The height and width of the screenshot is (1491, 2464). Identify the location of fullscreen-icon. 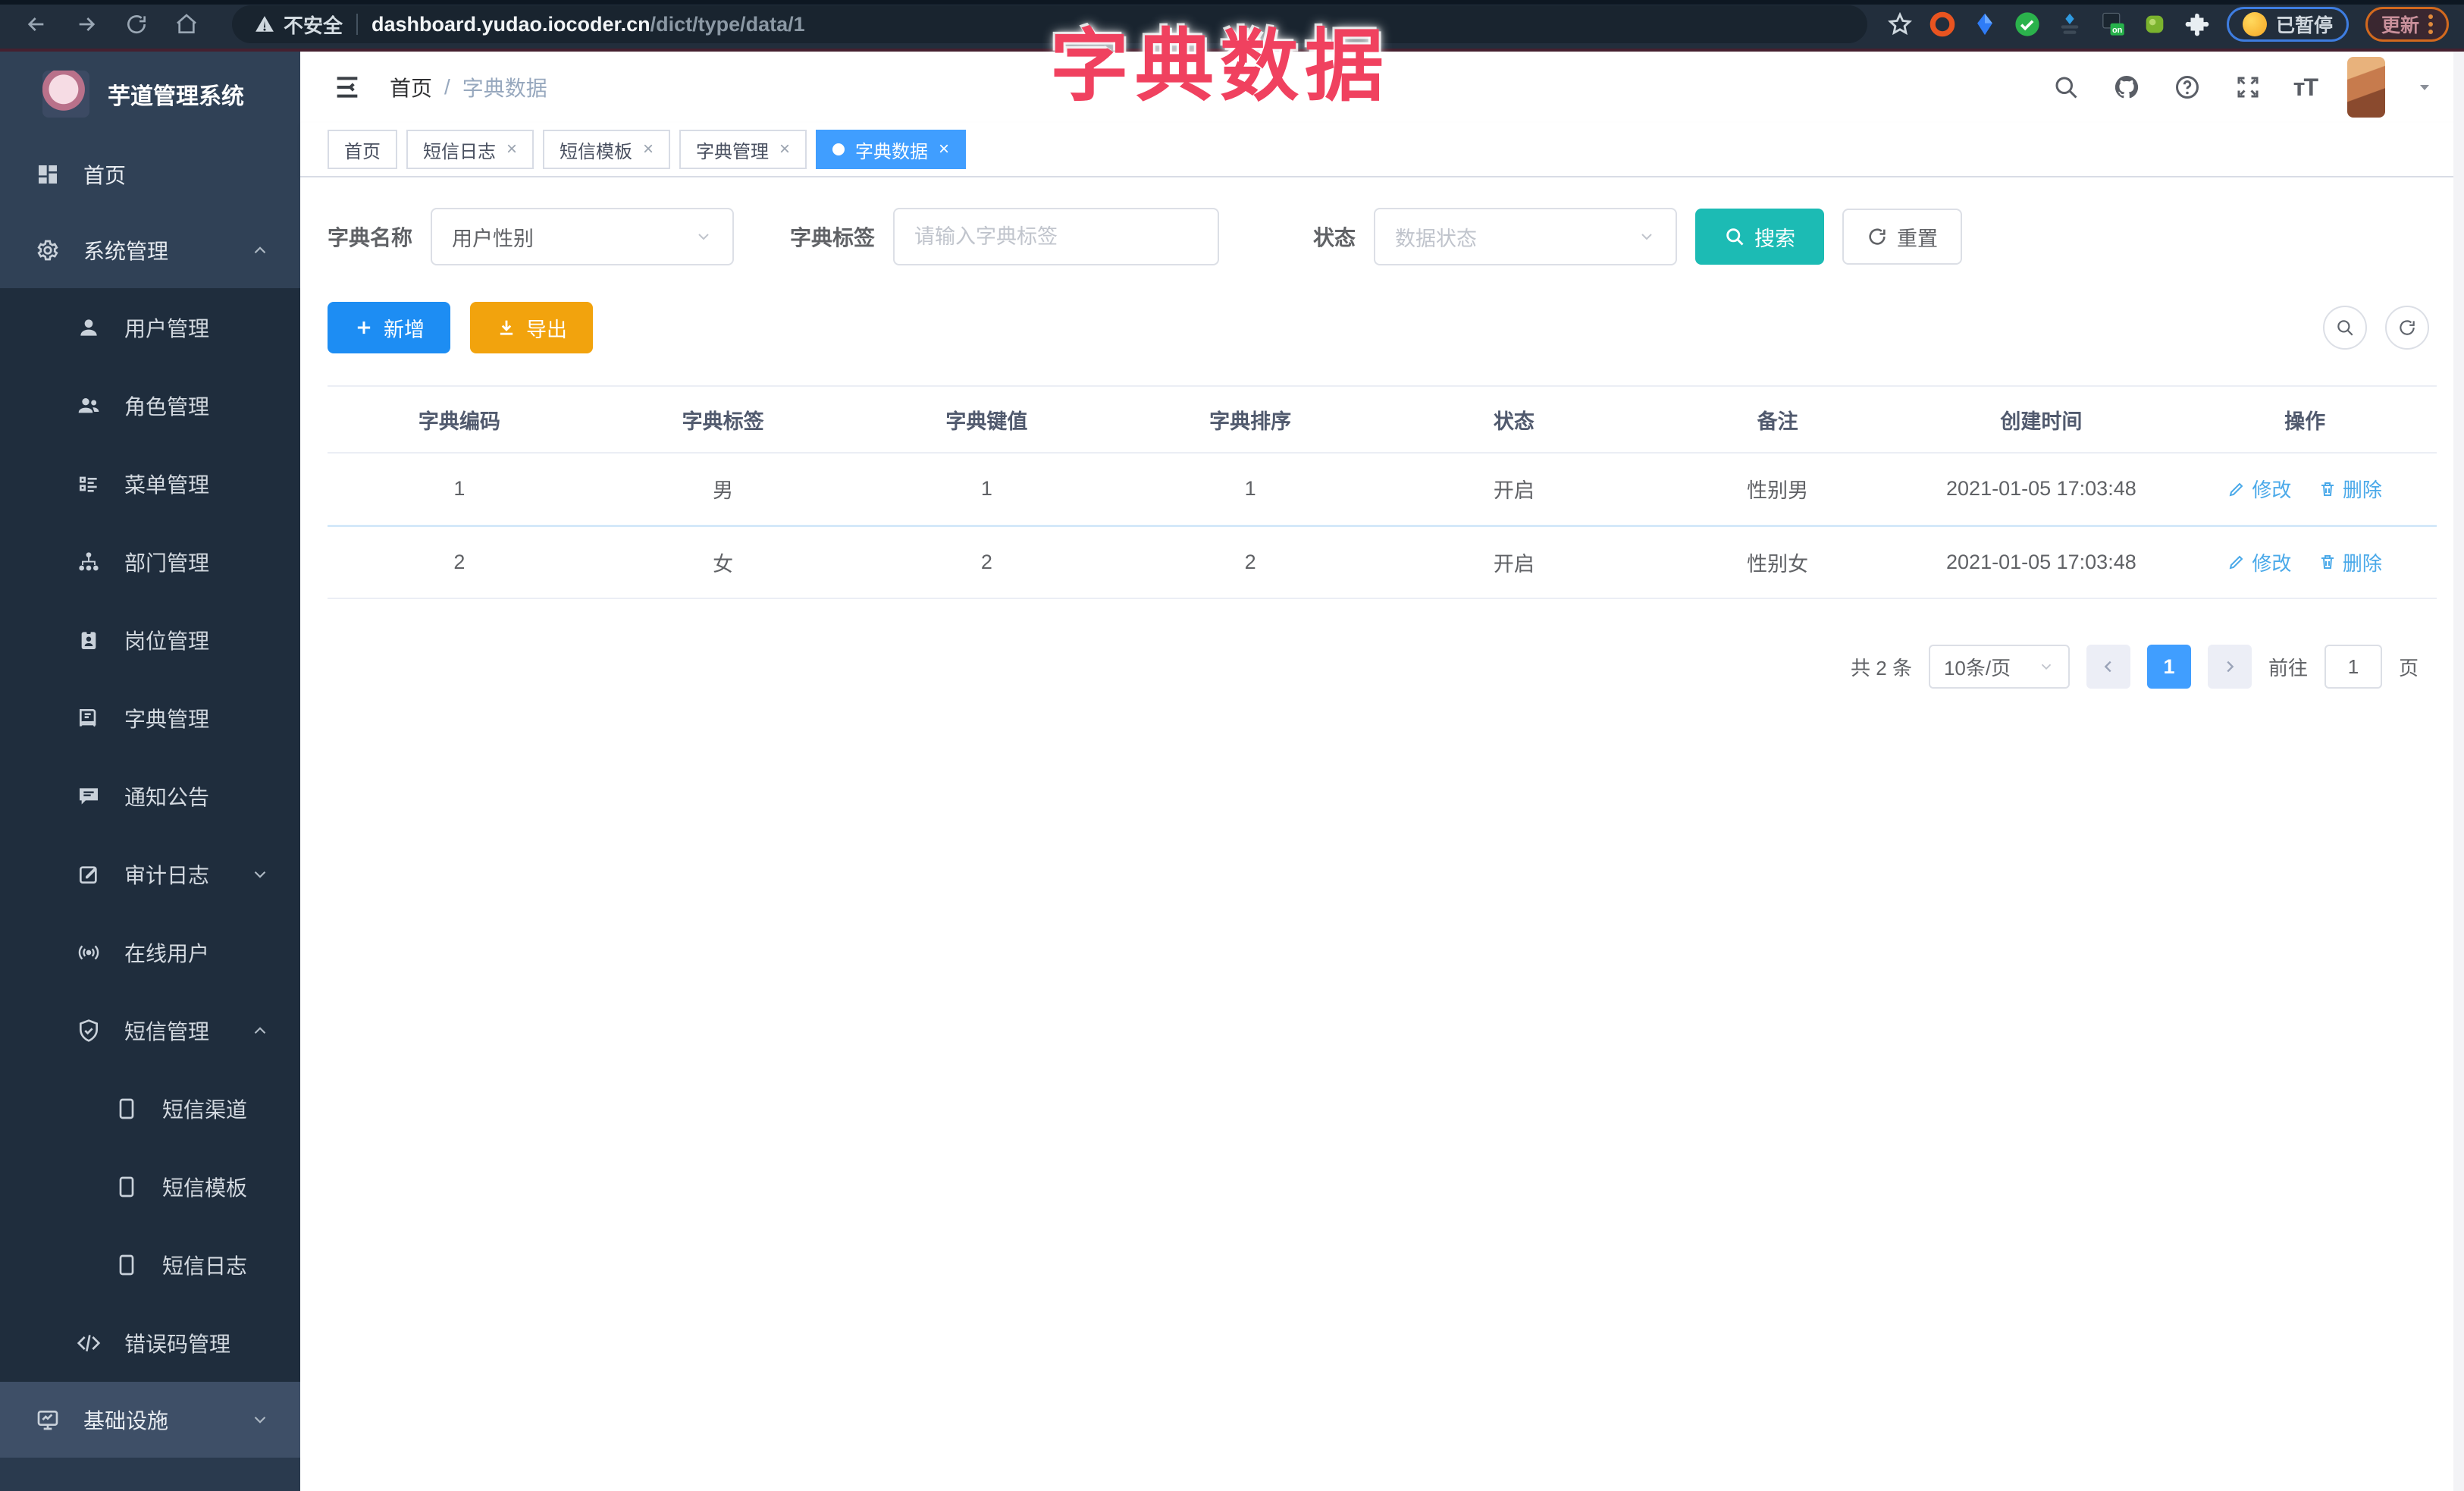
(2248, 87).